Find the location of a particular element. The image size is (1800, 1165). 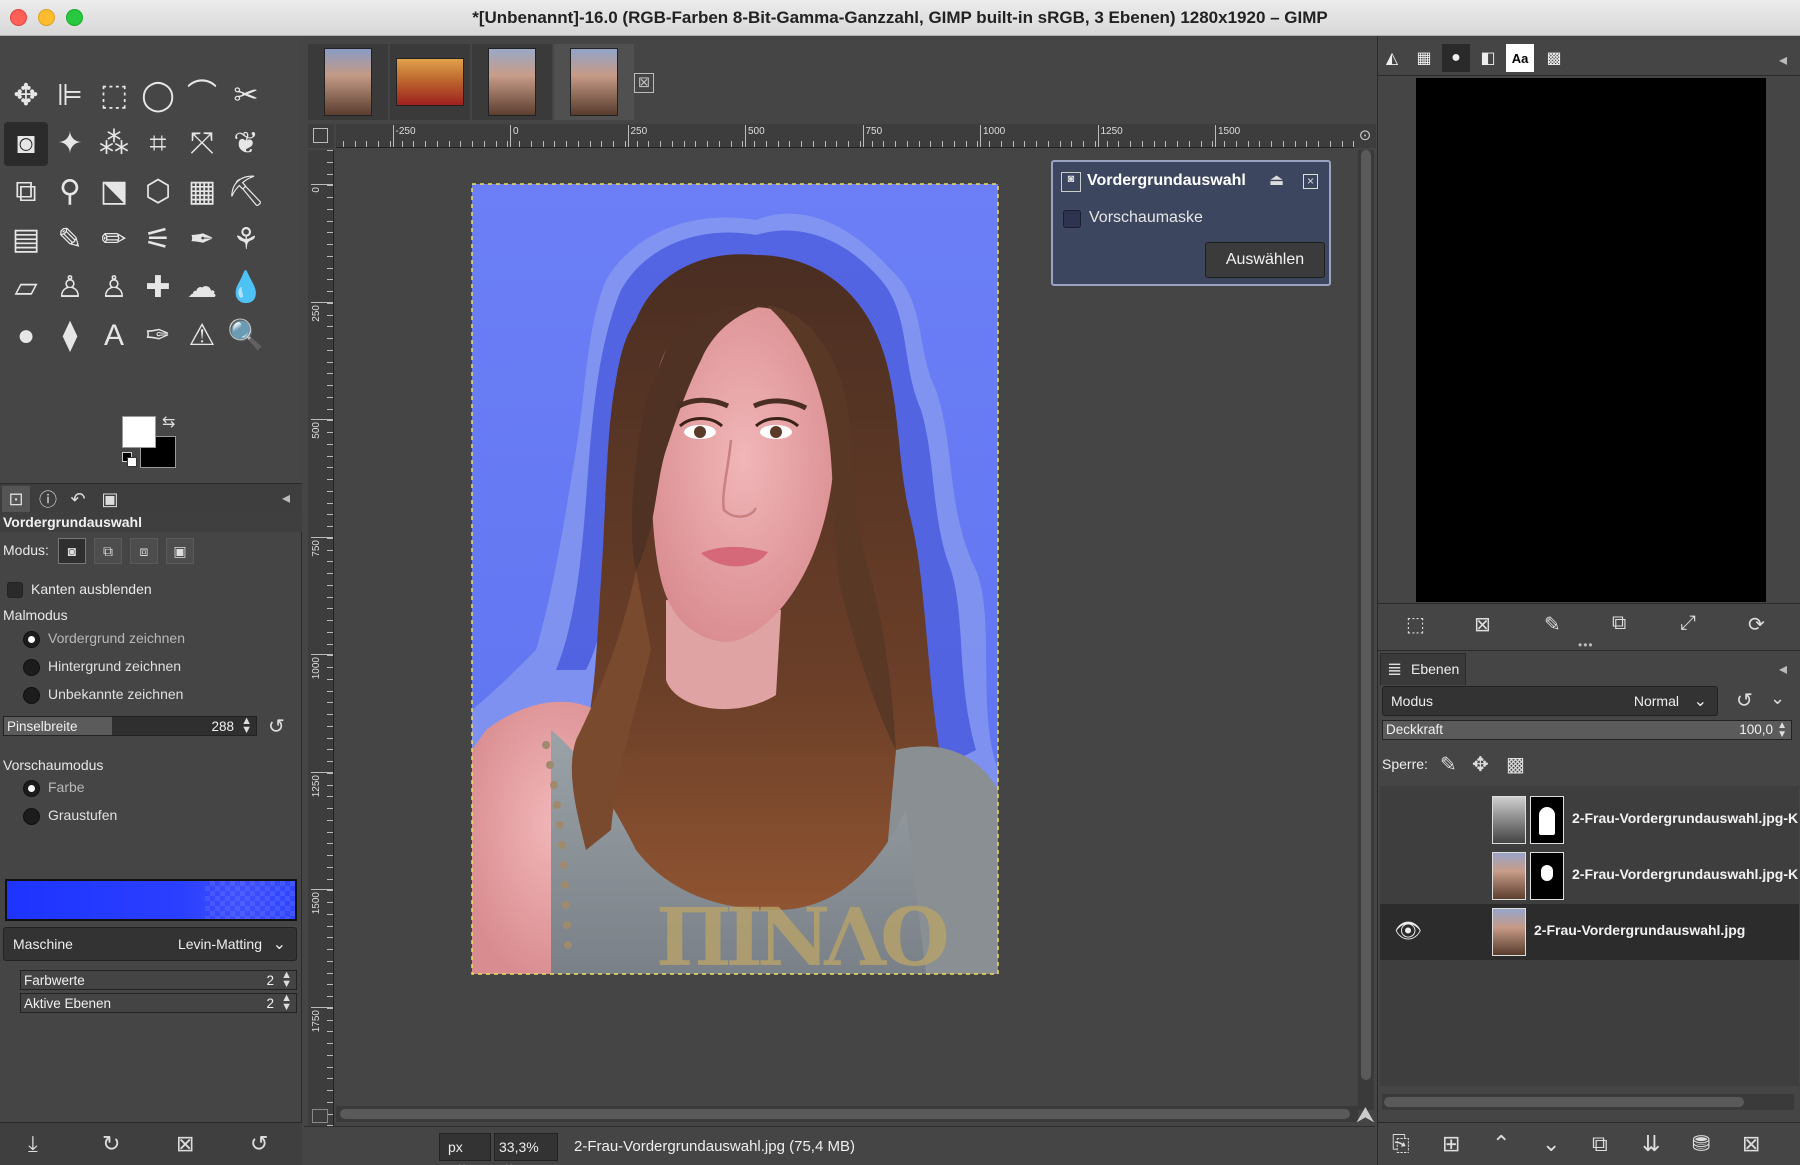

reset-mode-icon: ↺ is located at coordinates (1744, 700).